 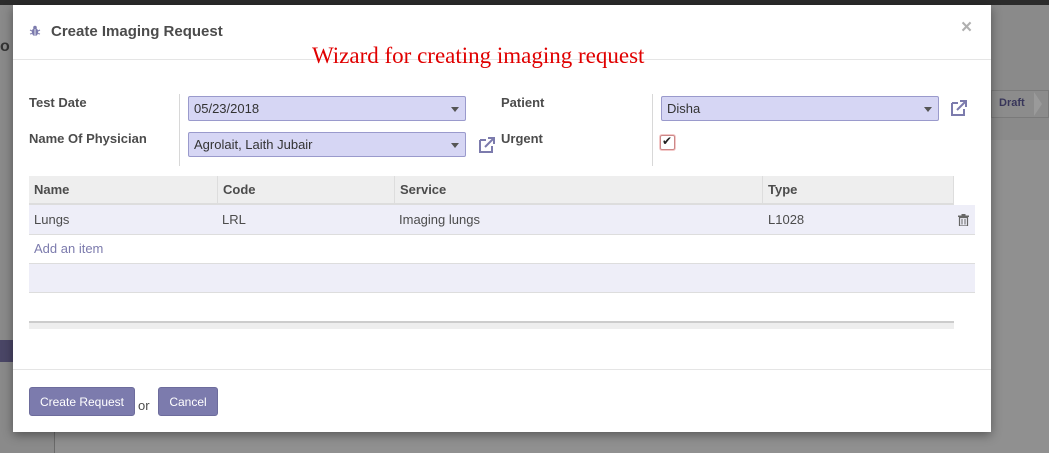 I want to click on trash-icon, so click(x=963, y=220).